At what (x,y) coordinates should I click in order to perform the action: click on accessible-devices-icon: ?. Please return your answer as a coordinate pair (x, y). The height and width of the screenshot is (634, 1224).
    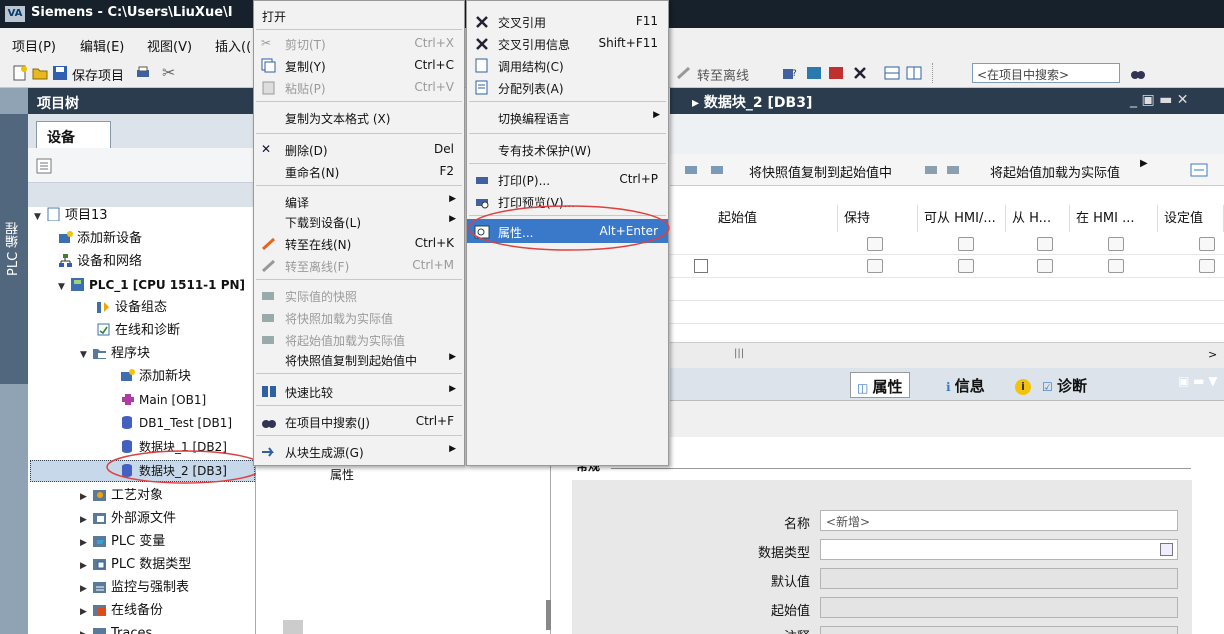
    Looking at the image, I should click on (790, 73).